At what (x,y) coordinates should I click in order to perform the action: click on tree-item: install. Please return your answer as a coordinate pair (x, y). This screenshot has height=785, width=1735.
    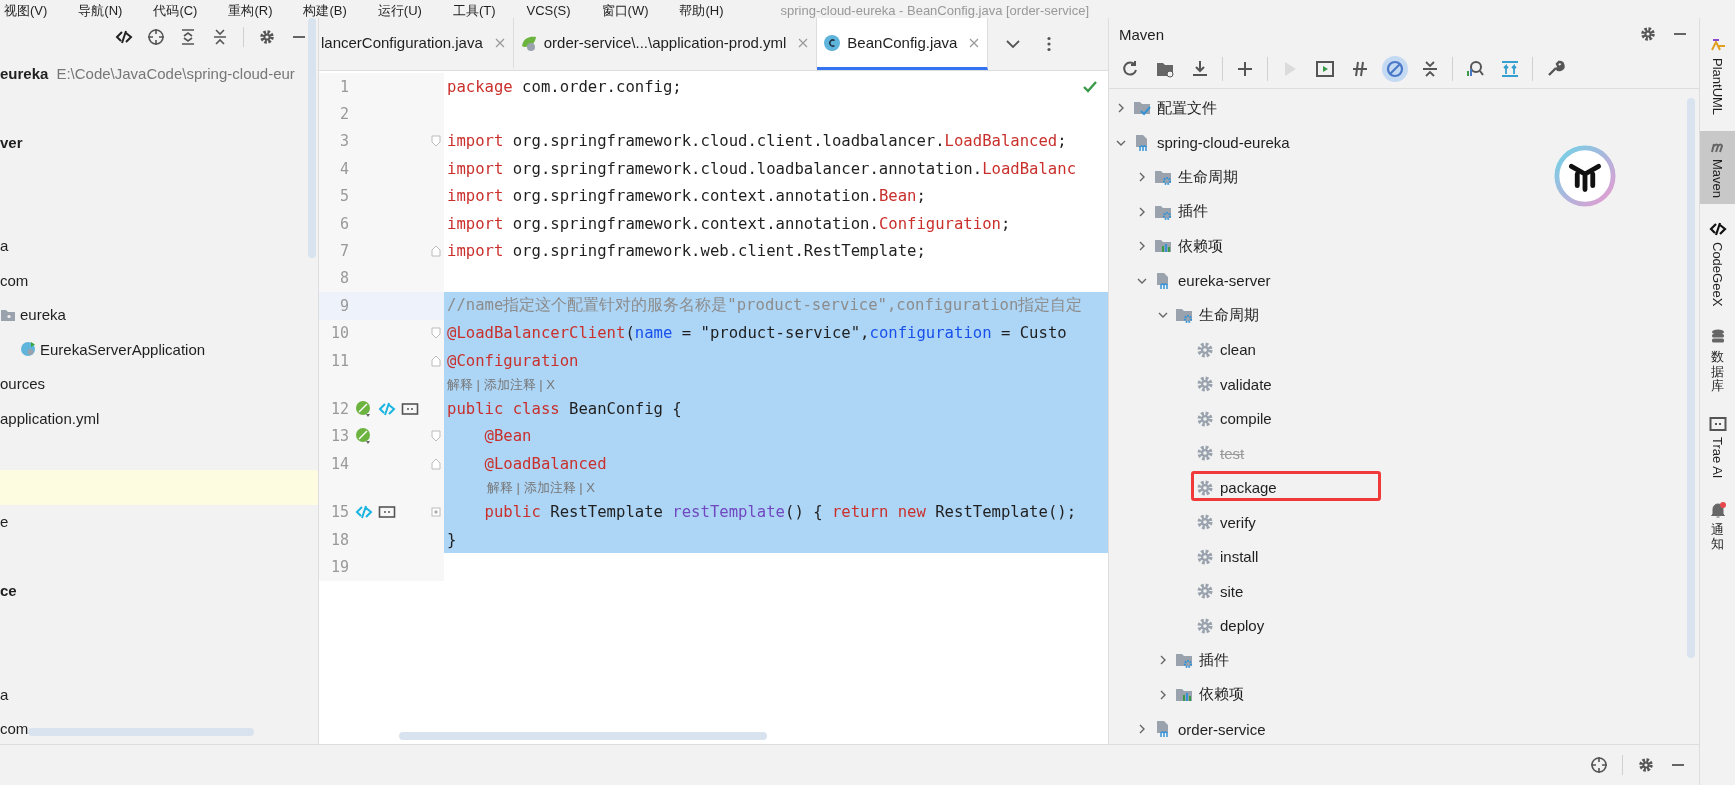
    Looking at the image, I should click on (1239, 557).